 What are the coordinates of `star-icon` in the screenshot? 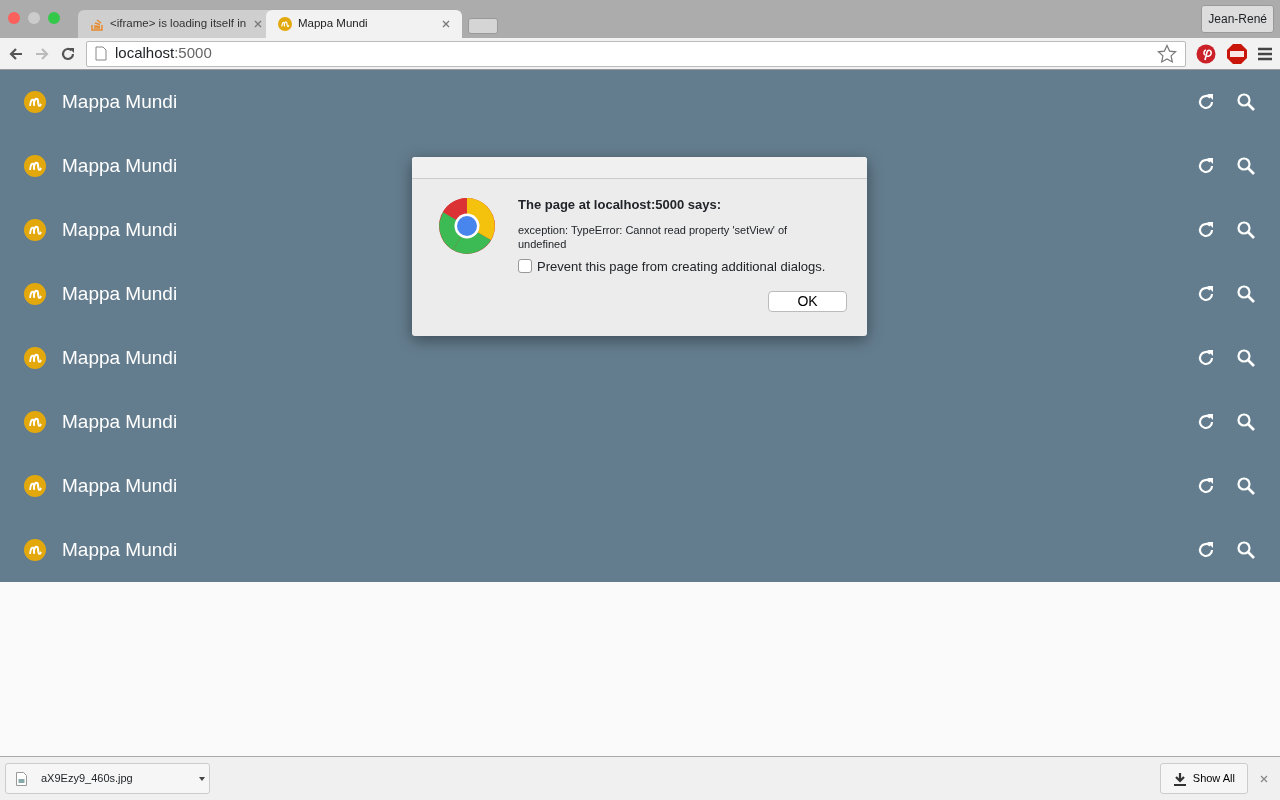 It's located at (1167, 53).